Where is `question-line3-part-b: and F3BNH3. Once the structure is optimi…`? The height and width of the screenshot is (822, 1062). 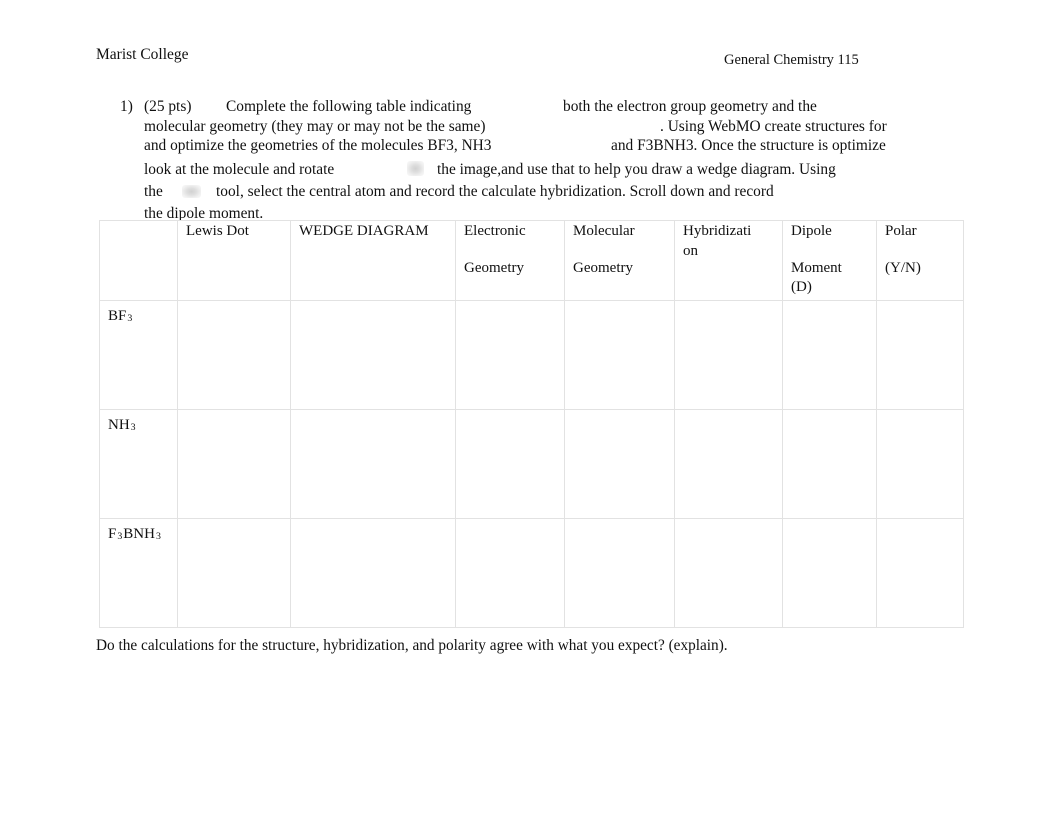 question-line3-part-b: and F3BNH3. Once the structure is optimi… is located at coordinates (748, 145).